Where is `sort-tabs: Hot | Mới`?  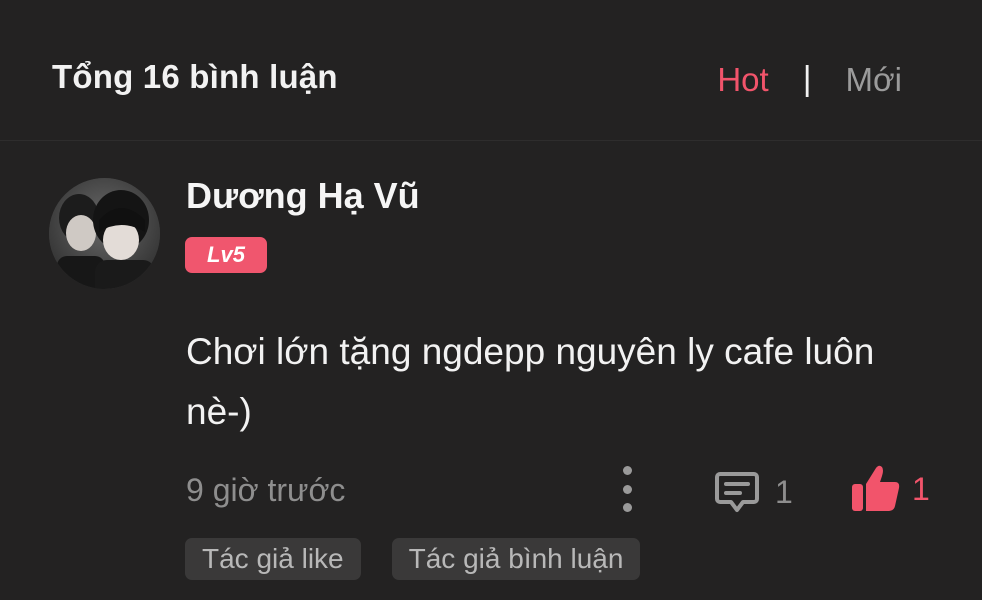
sort-tabs: Hot | Mới is located at coordinates (809, 79).